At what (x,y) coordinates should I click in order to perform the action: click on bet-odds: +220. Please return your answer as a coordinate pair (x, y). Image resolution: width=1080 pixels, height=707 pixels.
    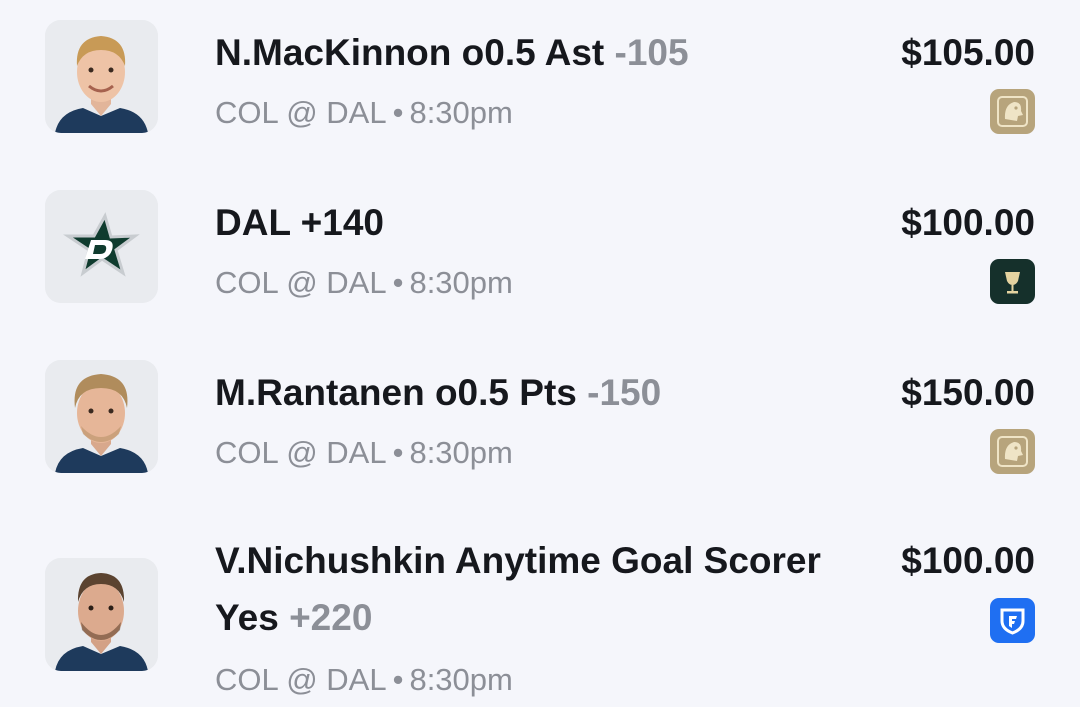
    Looking at the image, I should click on (331, 617).